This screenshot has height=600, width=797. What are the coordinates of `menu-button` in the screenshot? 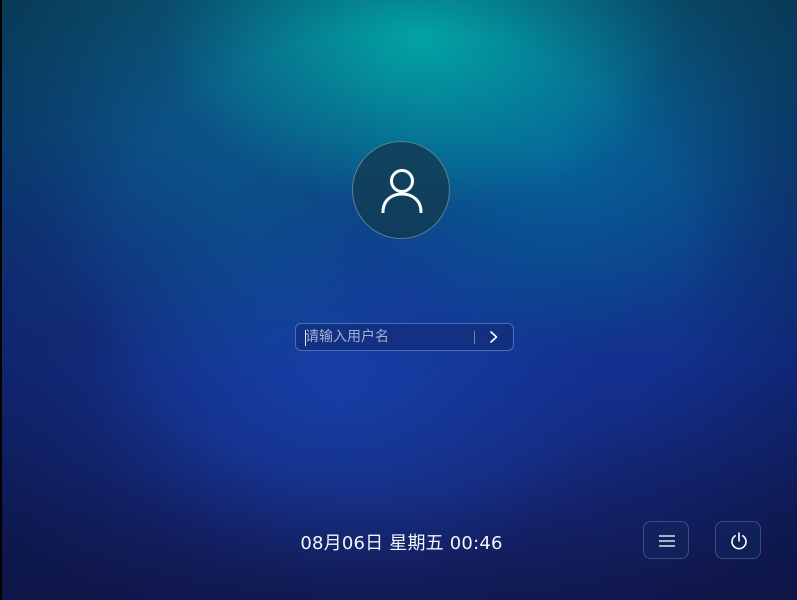 It's located at (666, 540).